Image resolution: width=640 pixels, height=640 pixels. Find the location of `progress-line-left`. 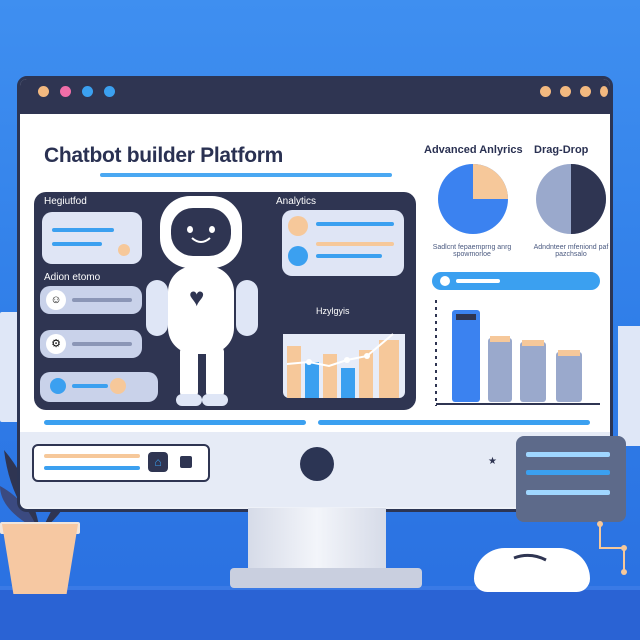

progress-line-left is located at coordinates (175, 422).